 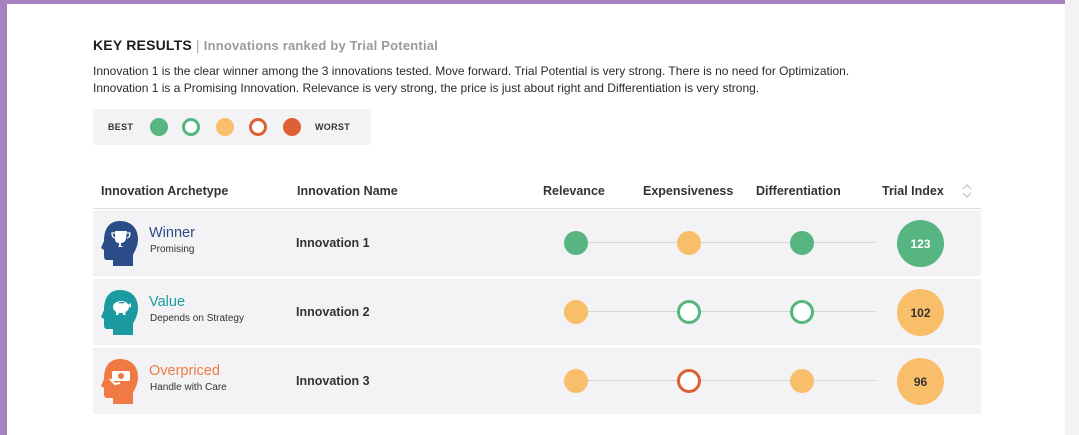 I want to click on legend-outline-red-dot, so click(x=258, y=127).